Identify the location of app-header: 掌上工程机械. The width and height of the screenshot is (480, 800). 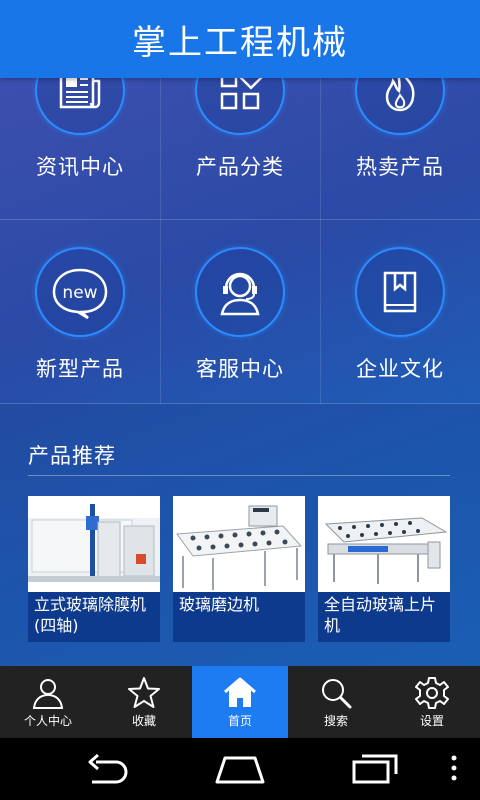
(240, 39).